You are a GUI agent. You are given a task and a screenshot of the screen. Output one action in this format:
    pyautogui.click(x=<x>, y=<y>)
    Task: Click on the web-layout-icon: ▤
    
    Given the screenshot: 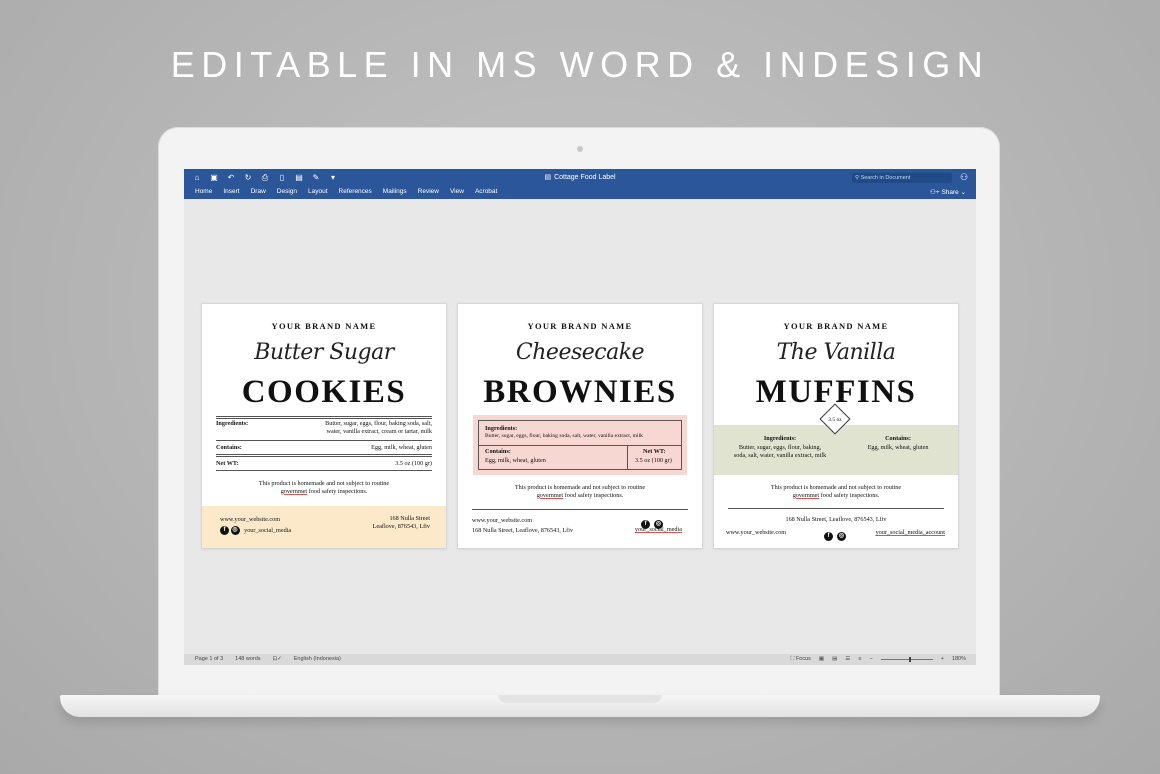 What is the action you would take?
    pyautogui.click(x=834, y=659)
    